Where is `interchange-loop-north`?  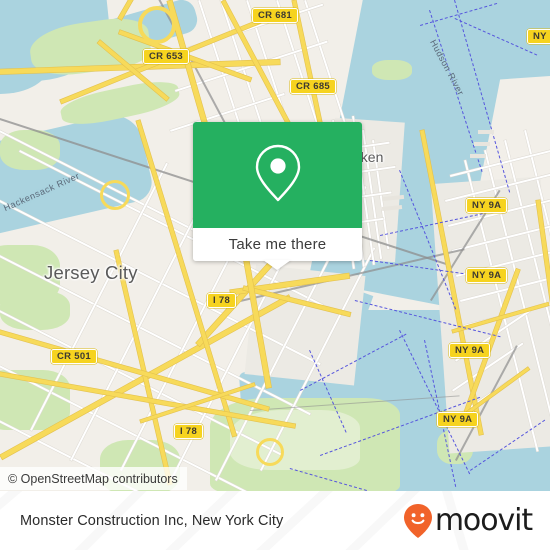
interchange-loop-north is located at coordinates (157, 25).